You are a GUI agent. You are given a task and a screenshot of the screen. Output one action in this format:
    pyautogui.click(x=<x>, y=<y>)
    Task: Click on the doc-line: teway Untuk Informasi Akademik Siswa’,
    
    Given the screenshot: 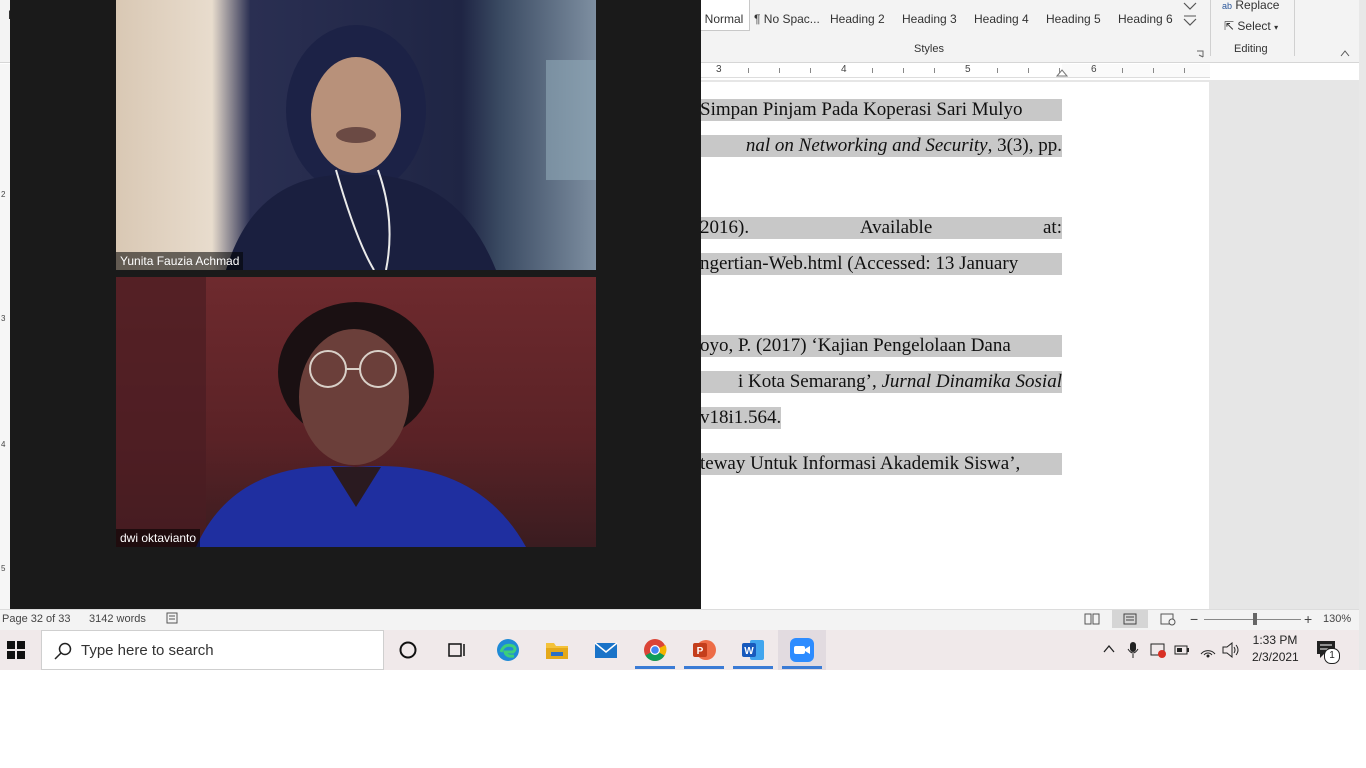 What is the action you would take?
    pyautogui.click(x=881, y=464)
    